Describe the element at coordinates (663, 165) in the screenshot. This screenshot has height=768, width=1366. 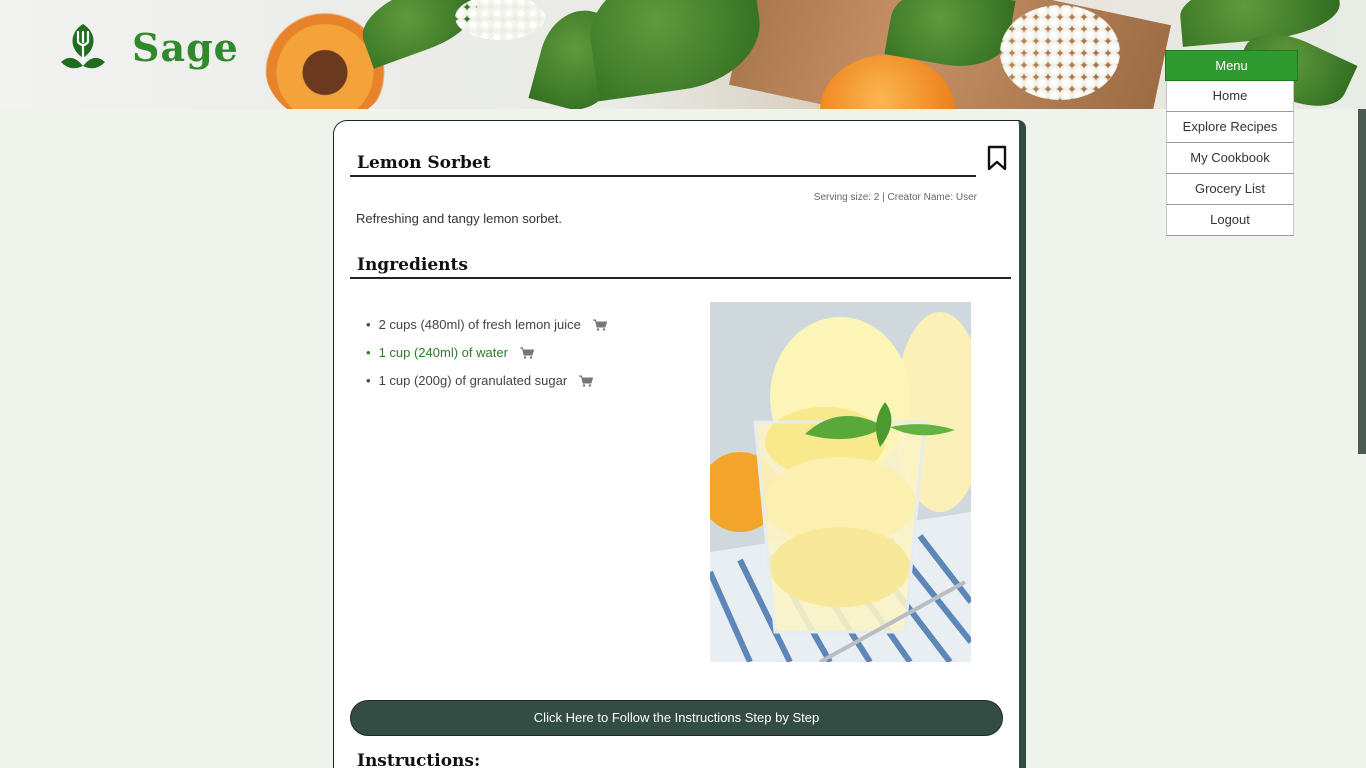
I see `recipe-title: Lemon Sorbet` at that location.